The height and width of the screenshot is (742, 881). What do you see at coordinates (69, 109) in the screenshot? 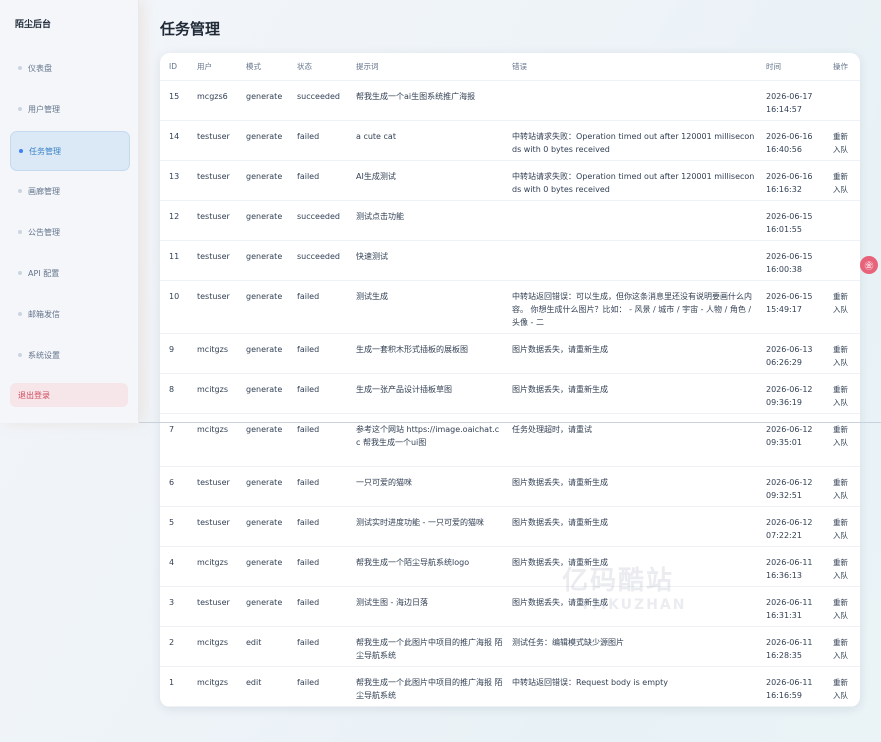
I see `sidebar-item-users: 用户管理` at bounding box center [69, 109].